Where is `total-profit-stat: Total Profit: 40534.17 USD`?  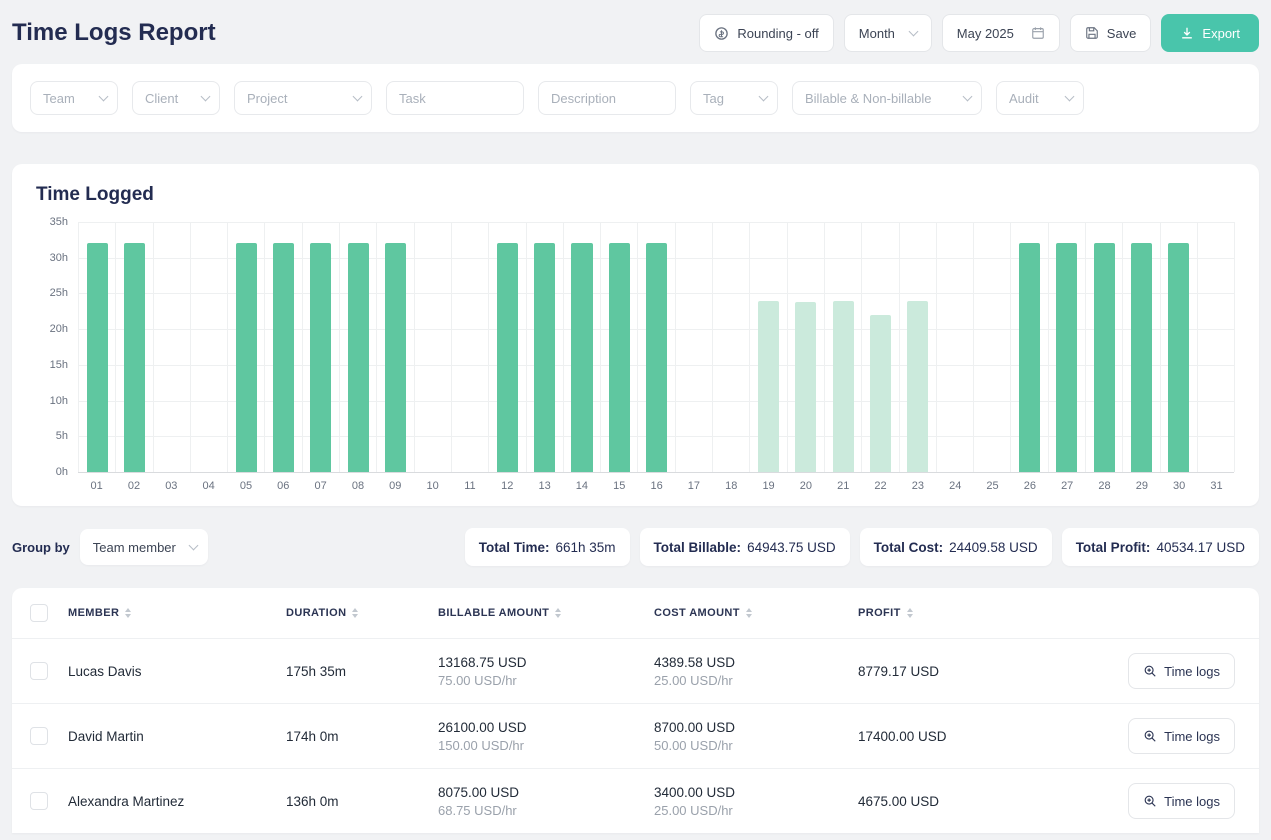
total-profit-stat: Total Profit: 40534.17 USD is located at coordinates (1160, 547).